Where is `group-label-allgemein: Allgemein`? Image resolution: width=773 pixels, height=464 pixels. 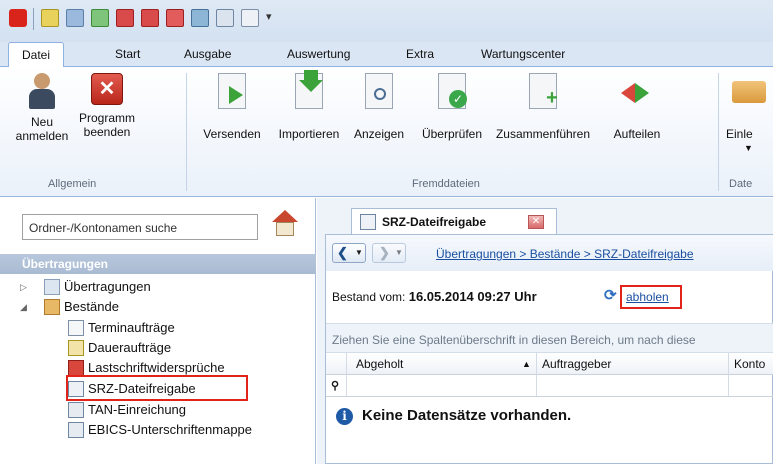 group-label-allgemein: Allgemein is located at coordinates (72, 184).